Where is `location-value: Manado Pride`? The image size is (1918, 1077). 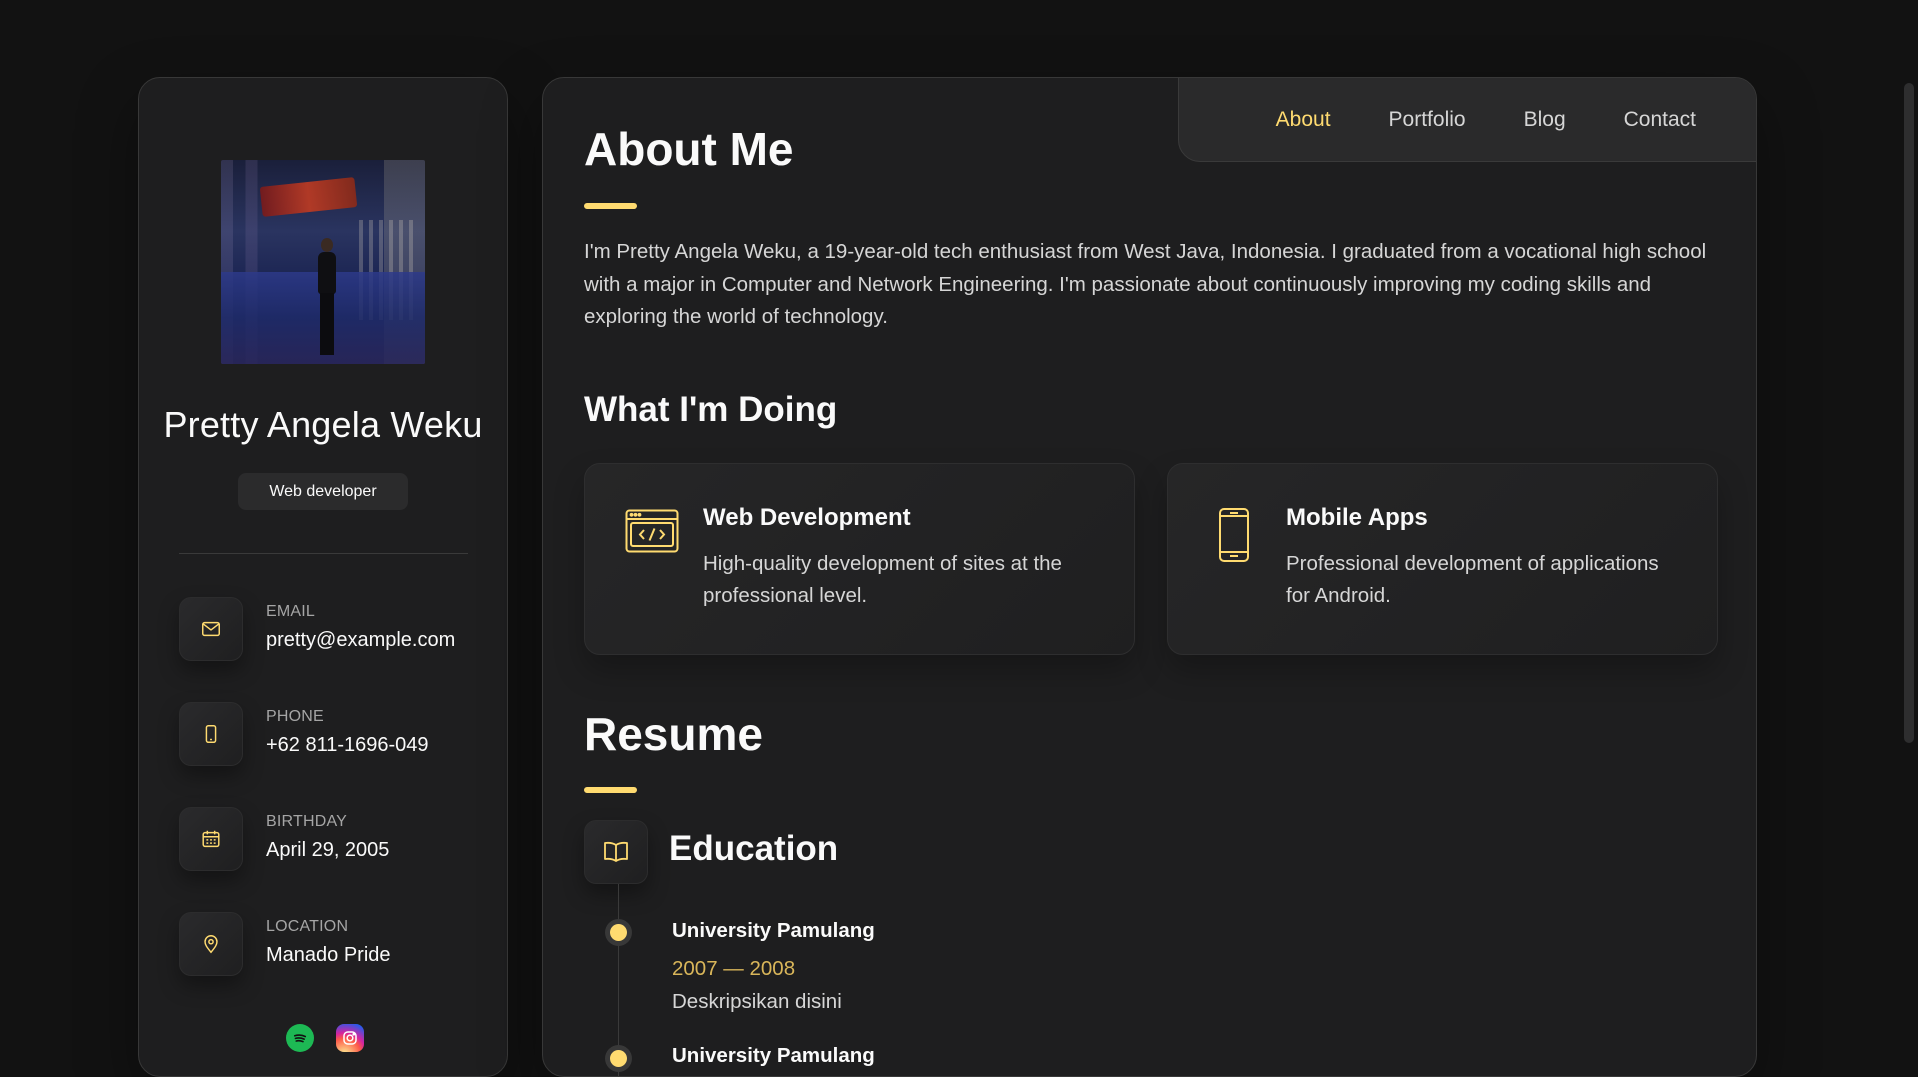 location-value: Manado Pride is located at coordinates (328, 955).